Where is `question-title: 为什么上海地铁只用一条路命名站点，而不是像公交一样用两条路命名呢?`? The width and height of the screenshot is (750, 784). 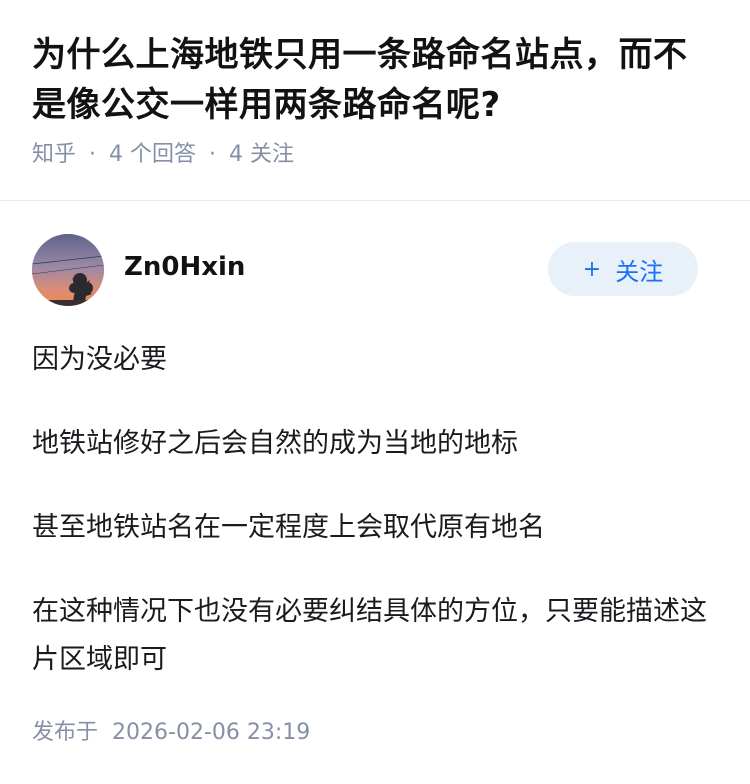 question-title: 为什么上海地铁只用一条路命名站点，而不是像公交一样用两条路命名呢? is located at coordinates (375, 80).